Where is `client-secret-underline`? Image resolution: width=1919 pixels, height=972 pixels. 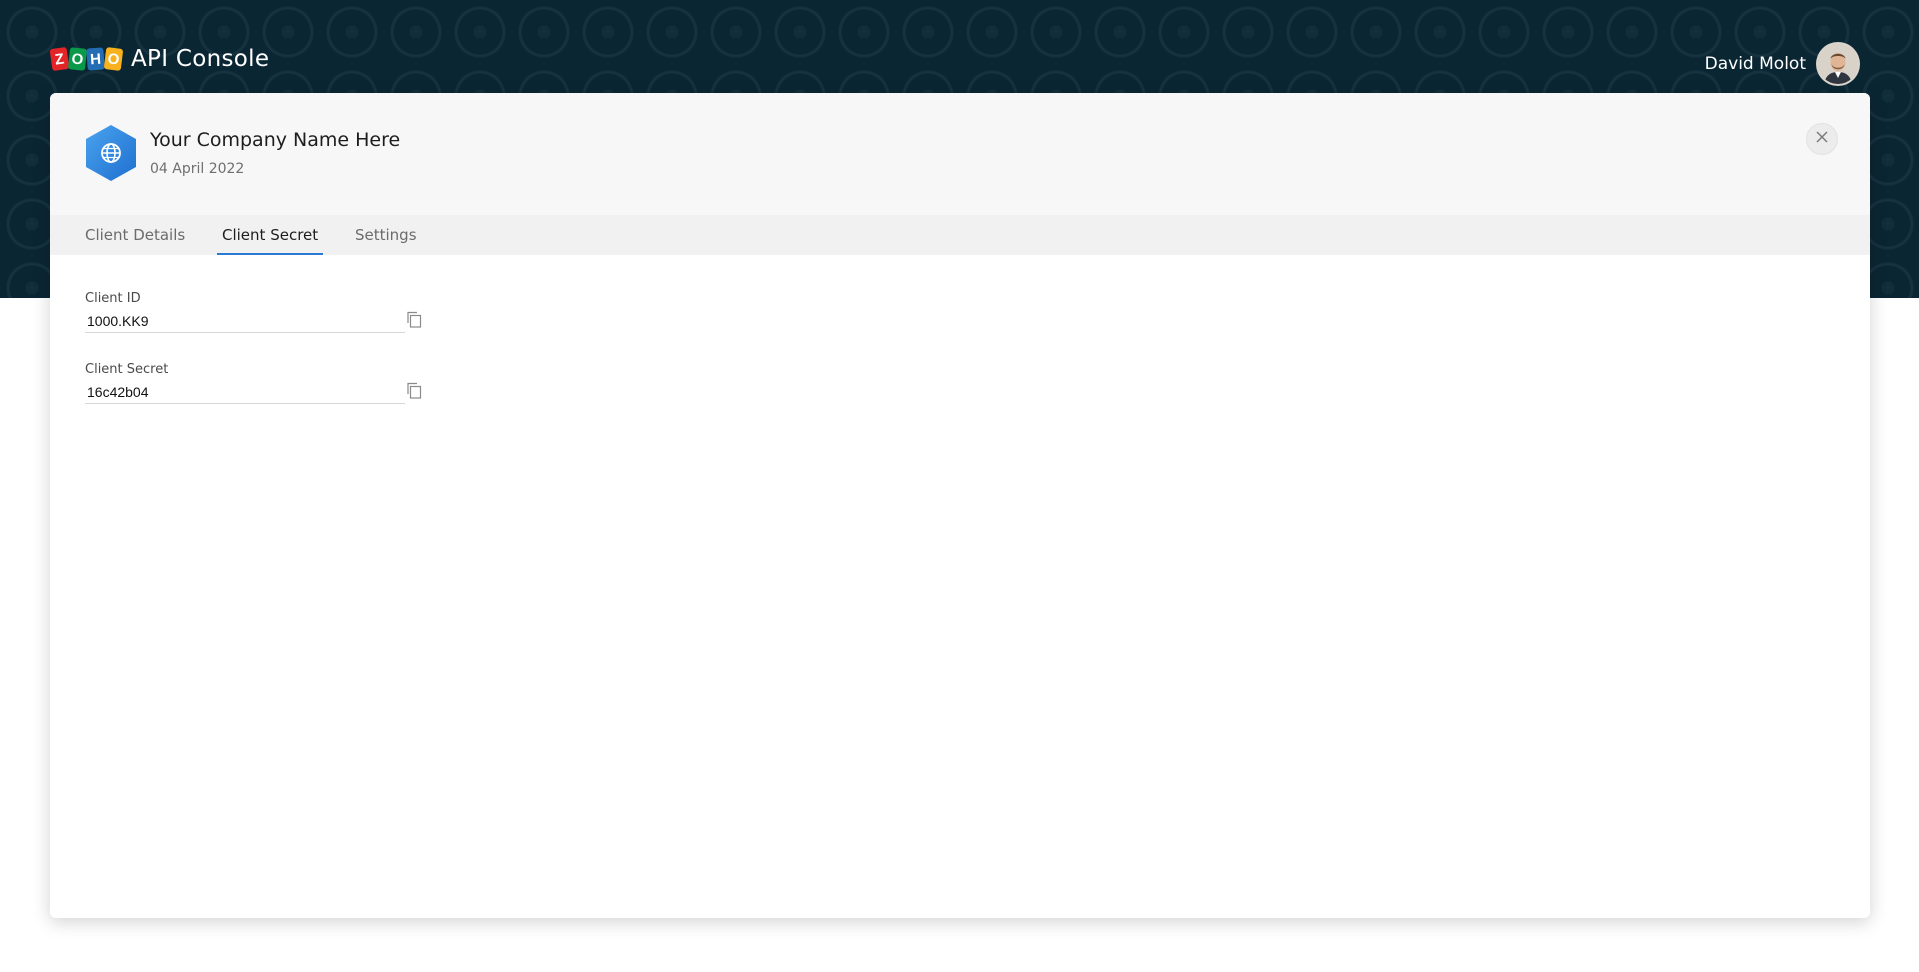 client-secret-underline is located at coordinates (245, 403).